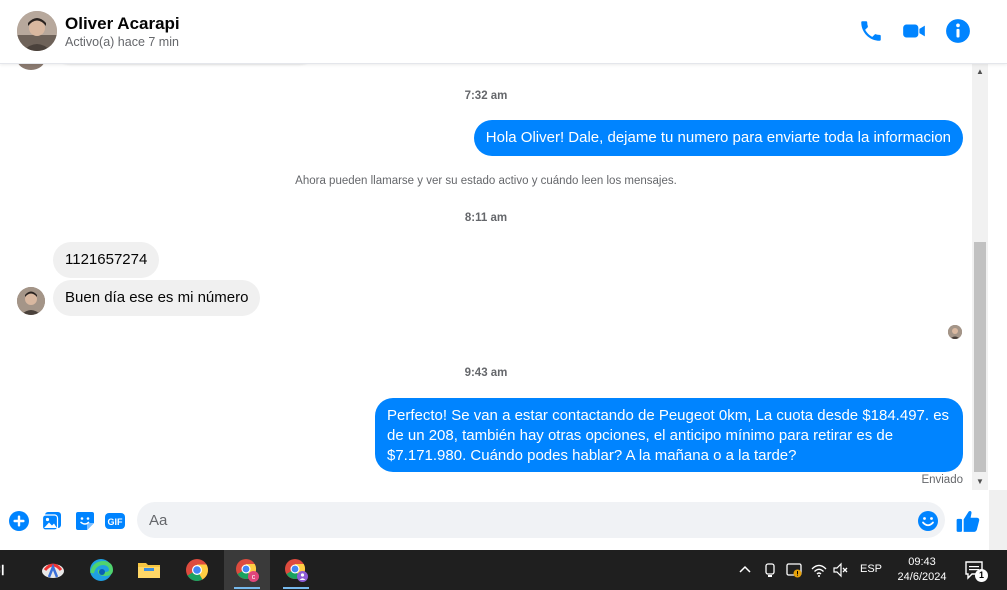 This screenshot has width=1007, height=590. I want to click on sticker-button, so click(85, 521).